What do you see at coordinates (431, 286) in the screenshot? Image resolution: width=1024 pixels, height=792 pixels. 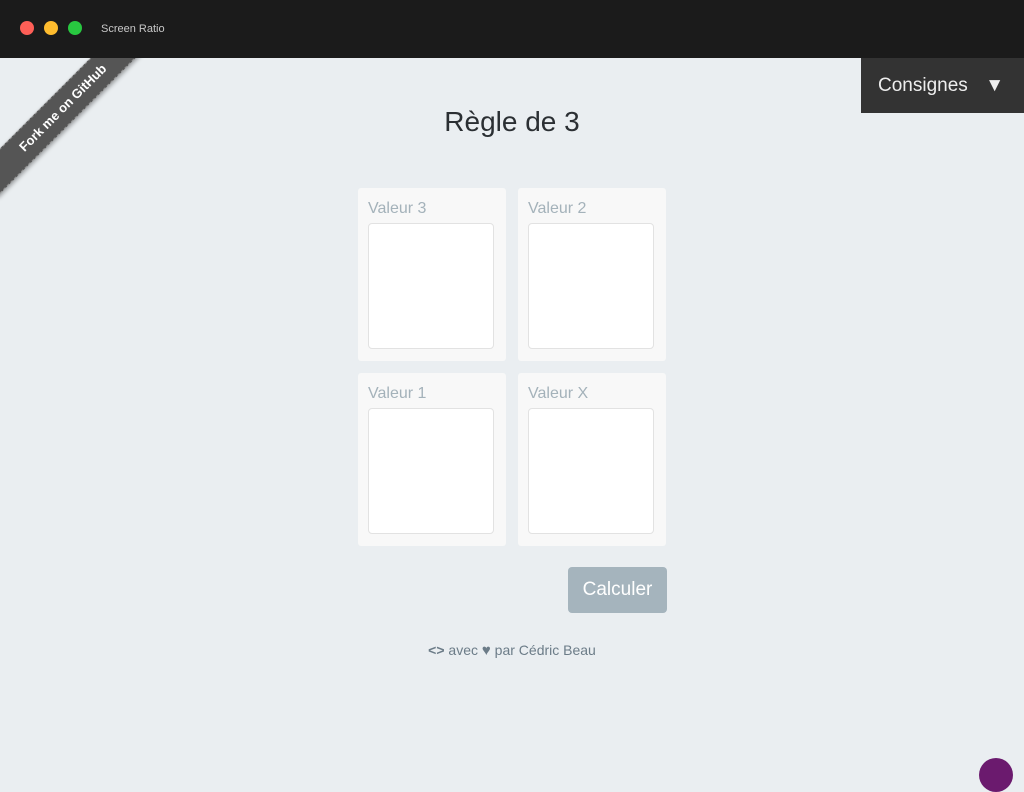 I see `valeur-3-input` at bounding box center [431, 286].